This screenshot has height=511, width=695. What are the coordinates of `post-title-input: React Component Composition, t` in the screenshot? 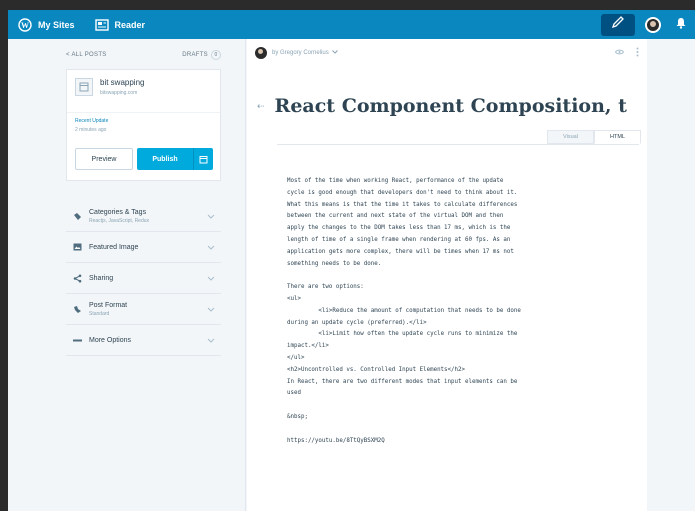 It's located at (451, 106).